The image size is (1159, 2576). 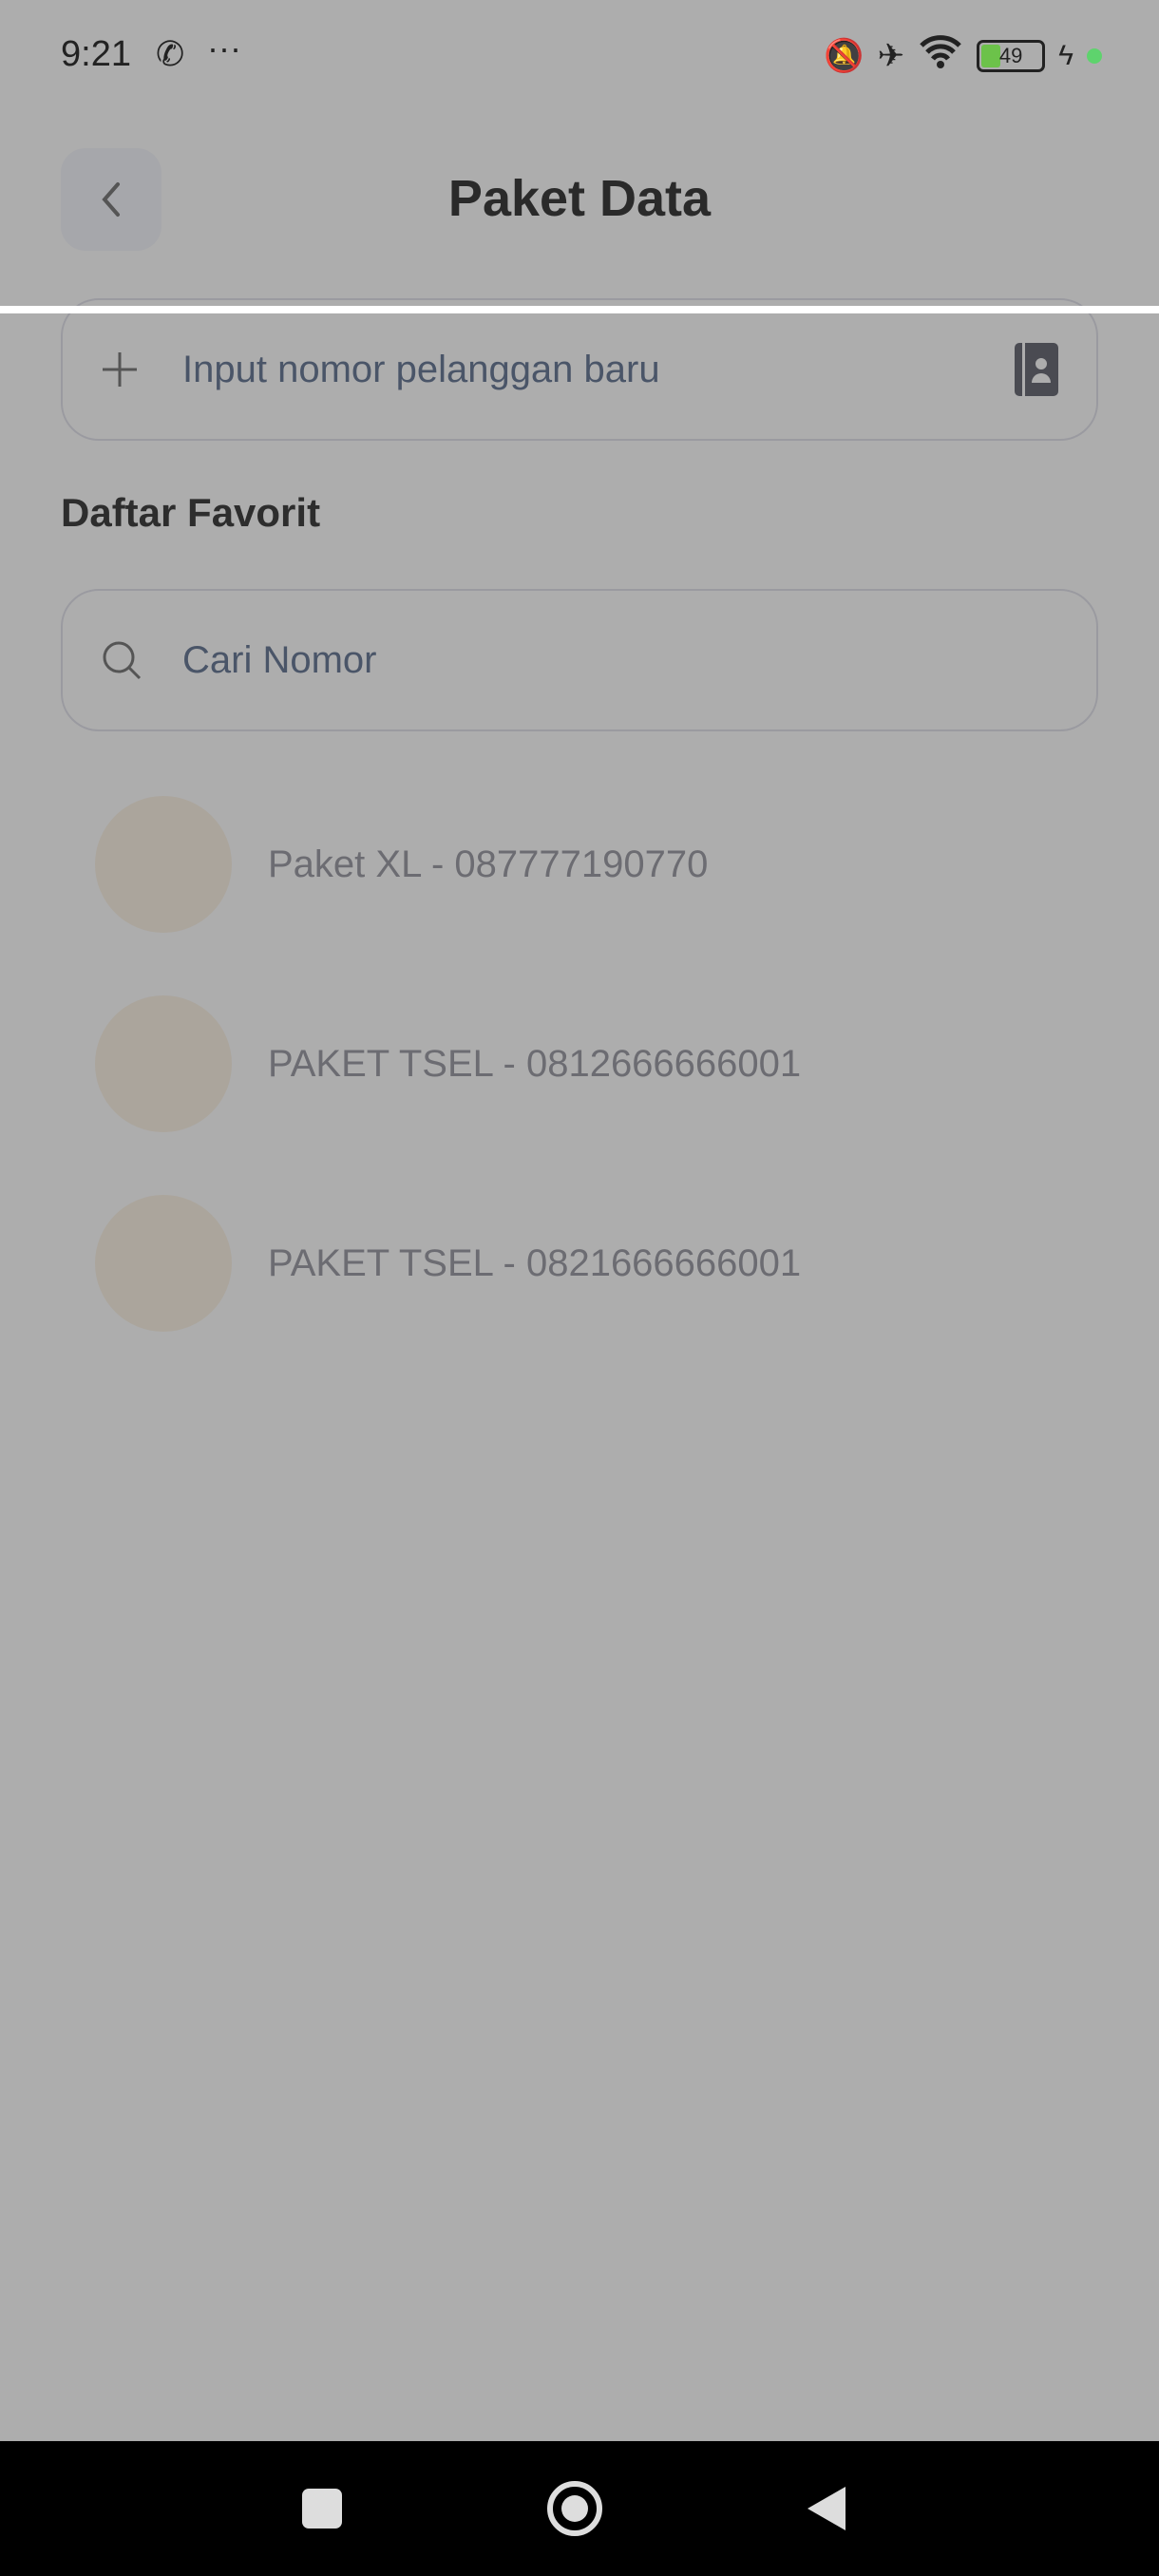 What do you see at coordinates (122, 660) in the screenshot?
I see `search-icon` at bounding box center [122, 660].